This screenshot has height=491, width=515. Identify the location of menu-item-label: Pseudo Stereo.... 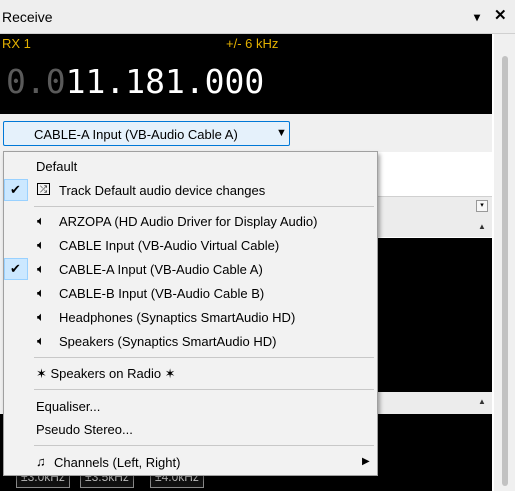
(84, 429).